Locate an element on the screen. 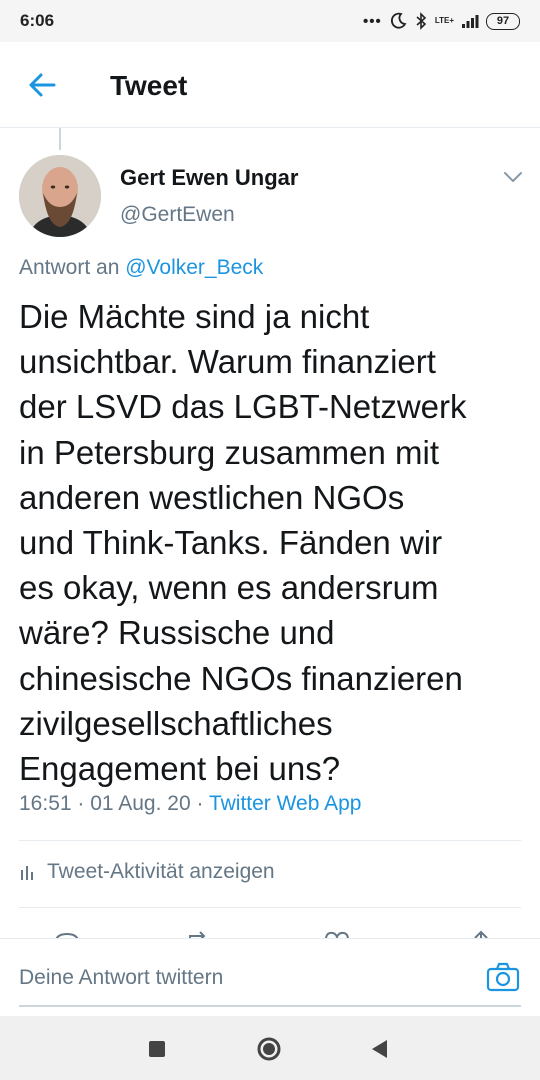 This screenshot has height=1080, width=540. author-name: Gert Ewen Ungar is located at coordinates (209, 178).